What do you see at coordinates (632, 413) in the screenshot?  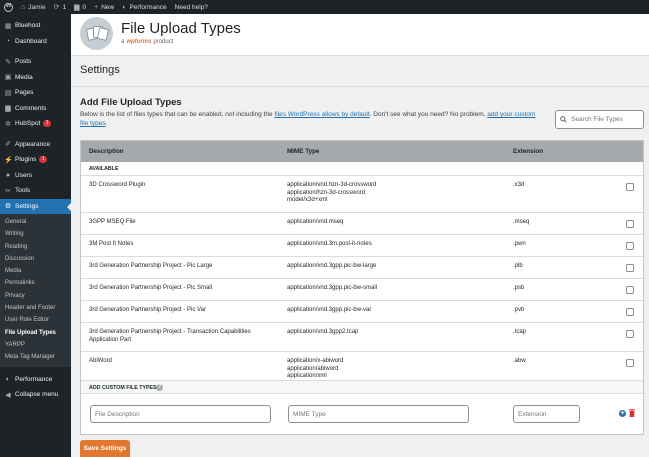 I see `trash-icon` at bounding box center [632, 413].